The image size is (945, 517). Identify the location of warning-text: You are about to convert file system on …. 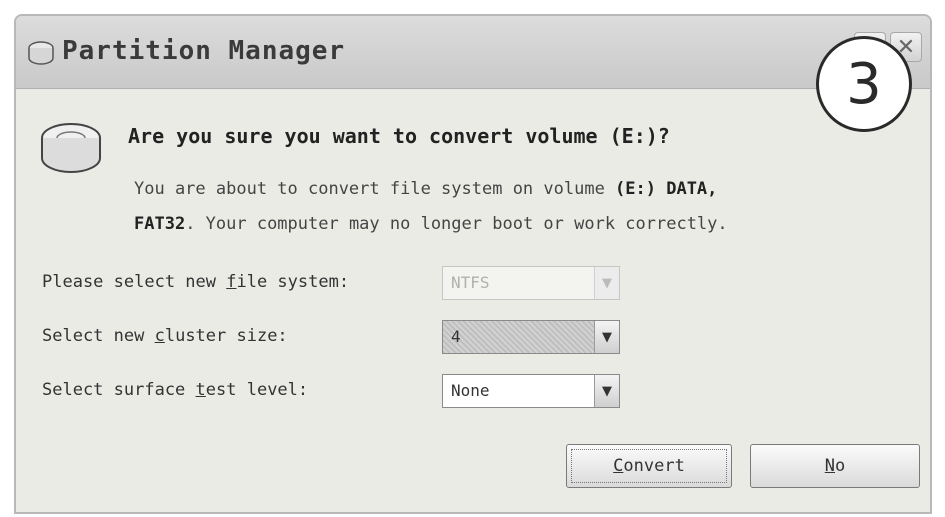
(514, 207).